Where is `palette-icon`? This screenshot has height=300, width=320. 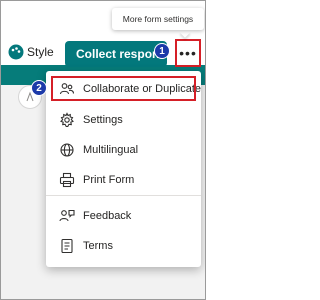
palette-icon is located at coordinates (16, 52).